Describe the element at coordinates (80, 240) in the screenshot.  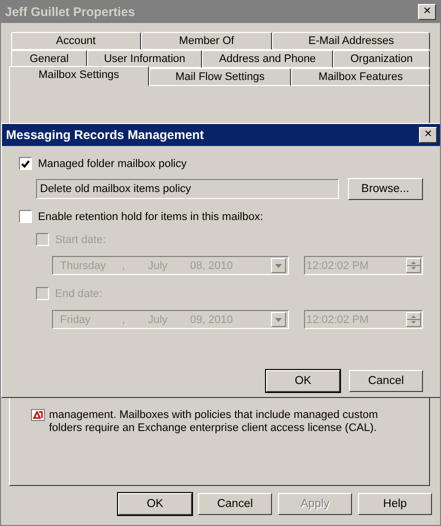
I see `checkbox-label: Start date:` at that location.